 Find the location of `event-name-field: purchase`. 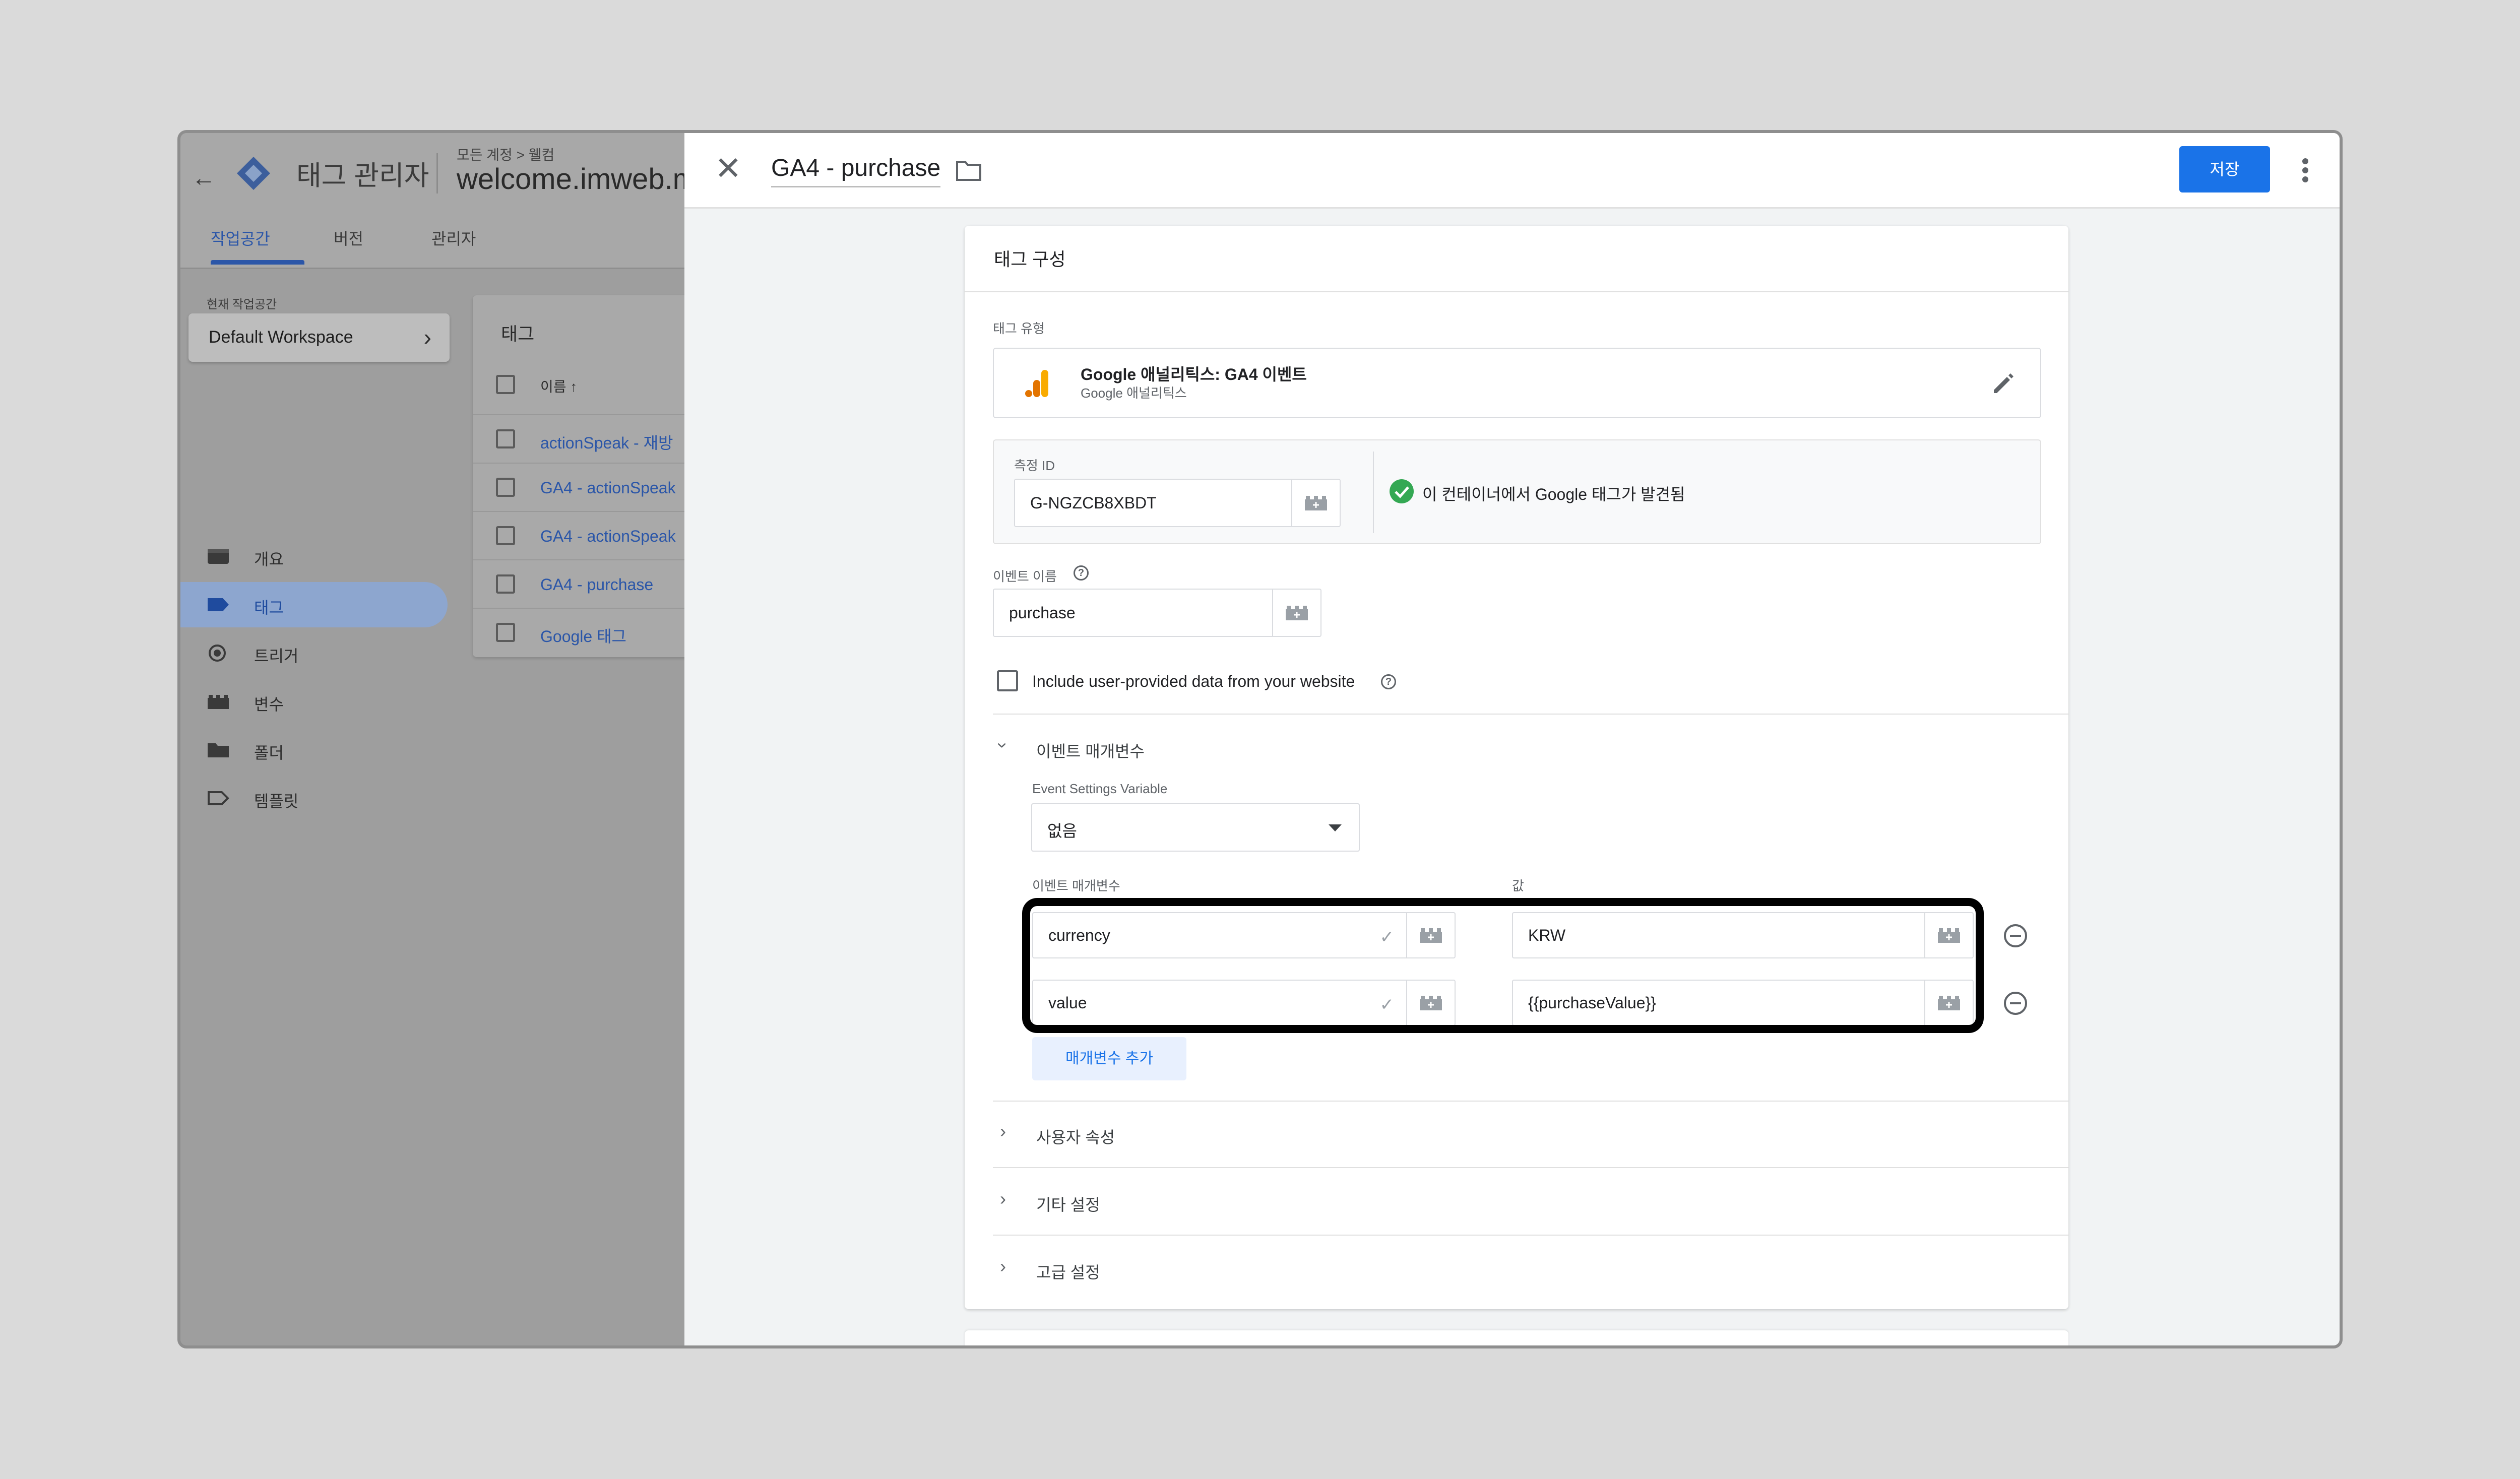

event-name-field: purchase is located at coordinates (1157, 613).